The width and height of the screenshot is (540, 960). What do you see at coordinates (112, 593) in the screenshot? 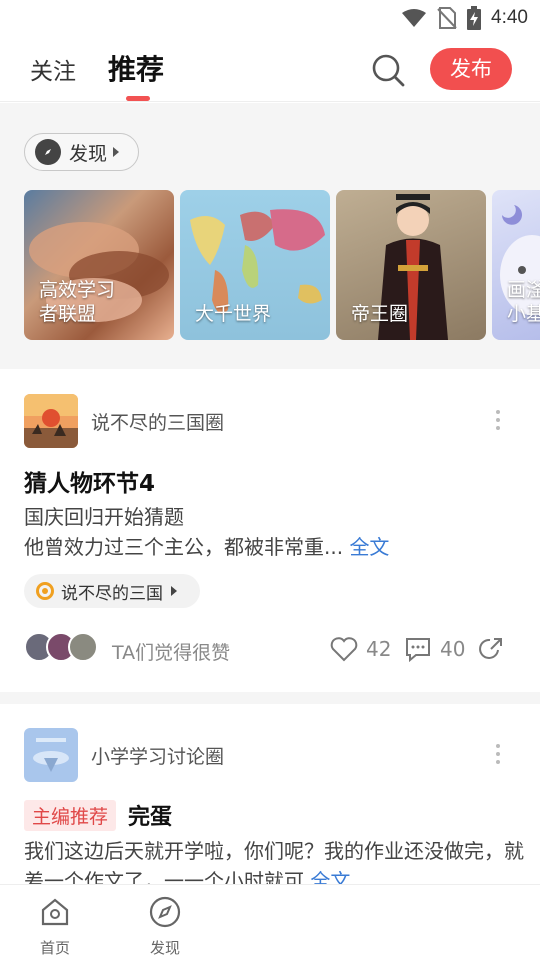
I see `topic-label: 说不尽的三国` at bounding box center [112, 593].